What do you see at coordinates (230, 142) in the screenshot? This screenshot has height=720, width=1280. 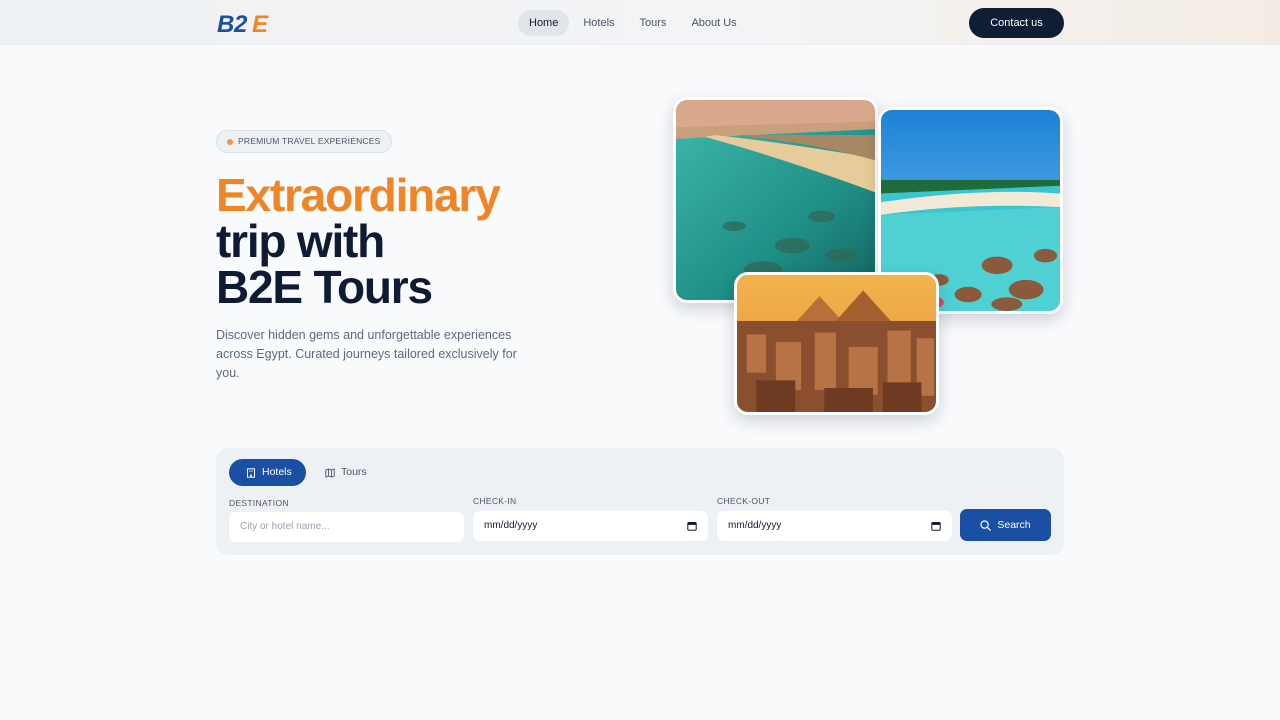 I see `badge-dot-icon` at bounding box center [230, 142].